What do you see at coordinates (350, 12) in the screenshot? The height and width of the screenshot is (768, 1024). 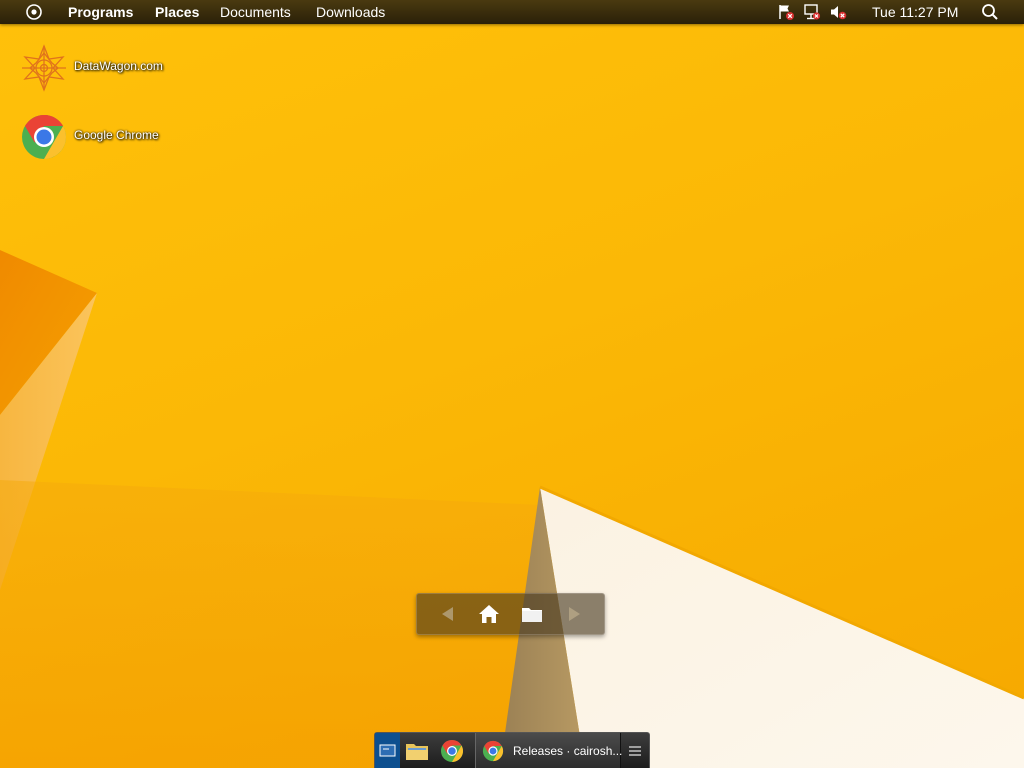 I see `menu-downloads: Downloads` at bounding box center [350, 12].